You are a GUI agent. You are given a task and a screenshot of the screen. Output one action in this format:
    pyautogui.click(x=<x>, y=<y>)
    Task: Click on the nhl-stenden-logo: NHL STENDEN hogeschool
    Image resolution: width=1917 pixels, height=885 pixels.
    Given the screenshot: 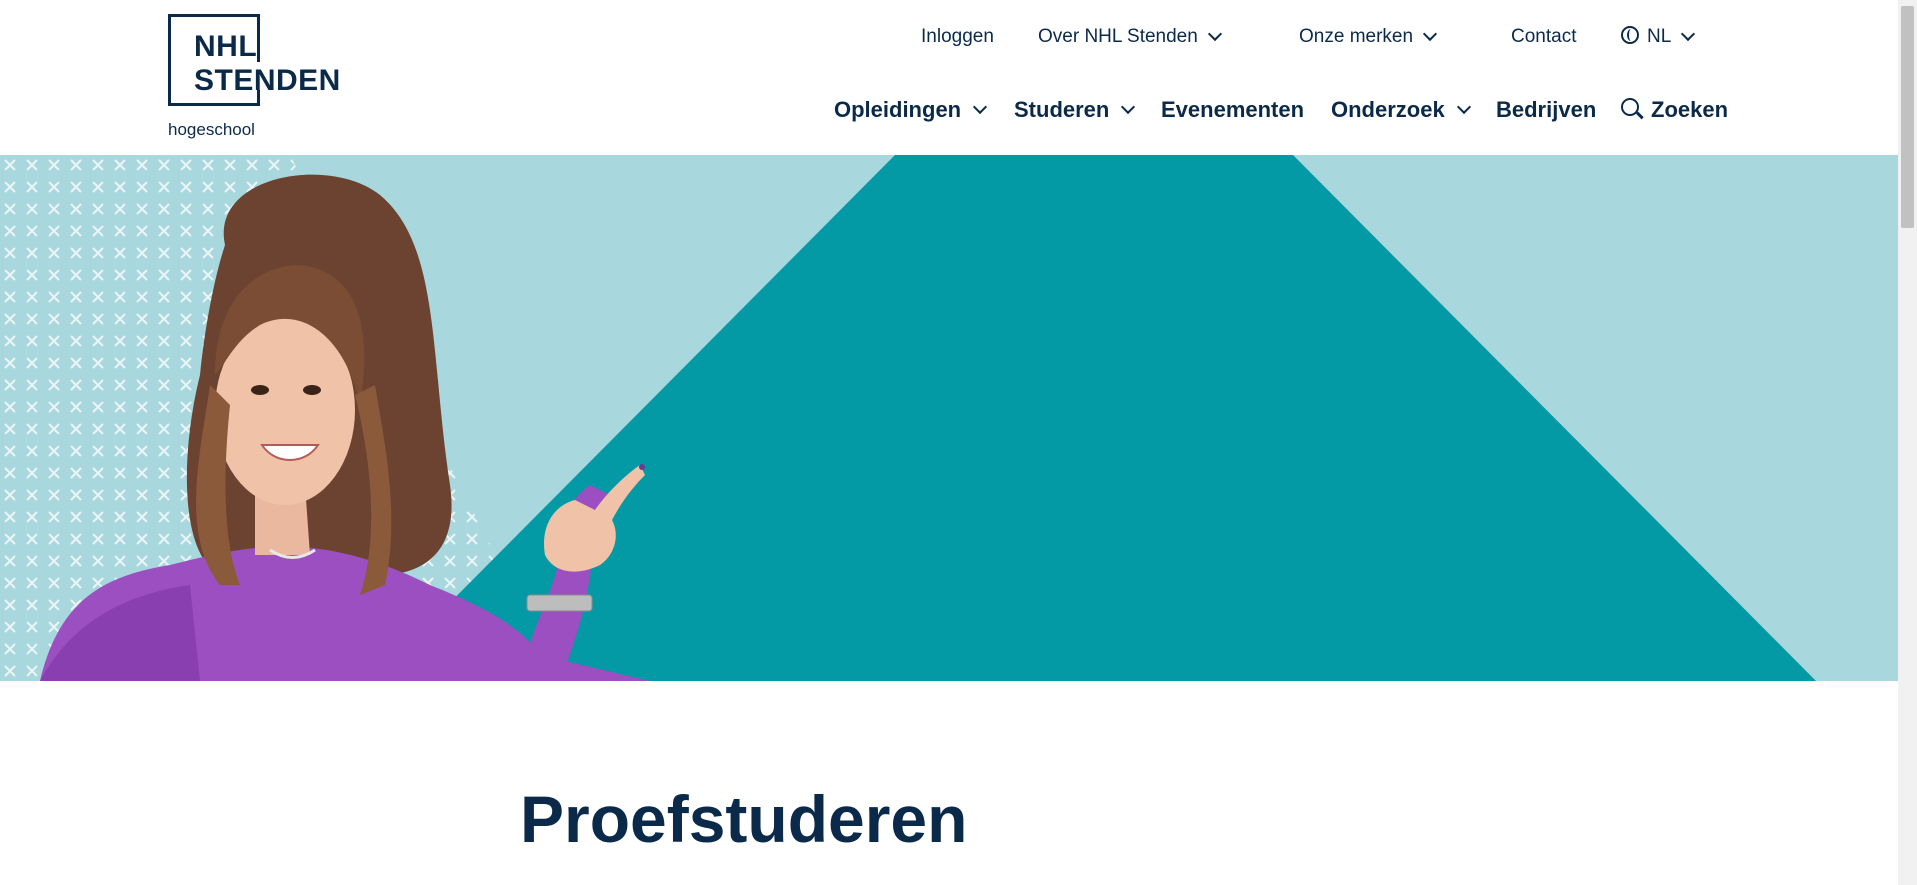 What is the action you would take?
    pyautogui.click(x=254, y=79)
    